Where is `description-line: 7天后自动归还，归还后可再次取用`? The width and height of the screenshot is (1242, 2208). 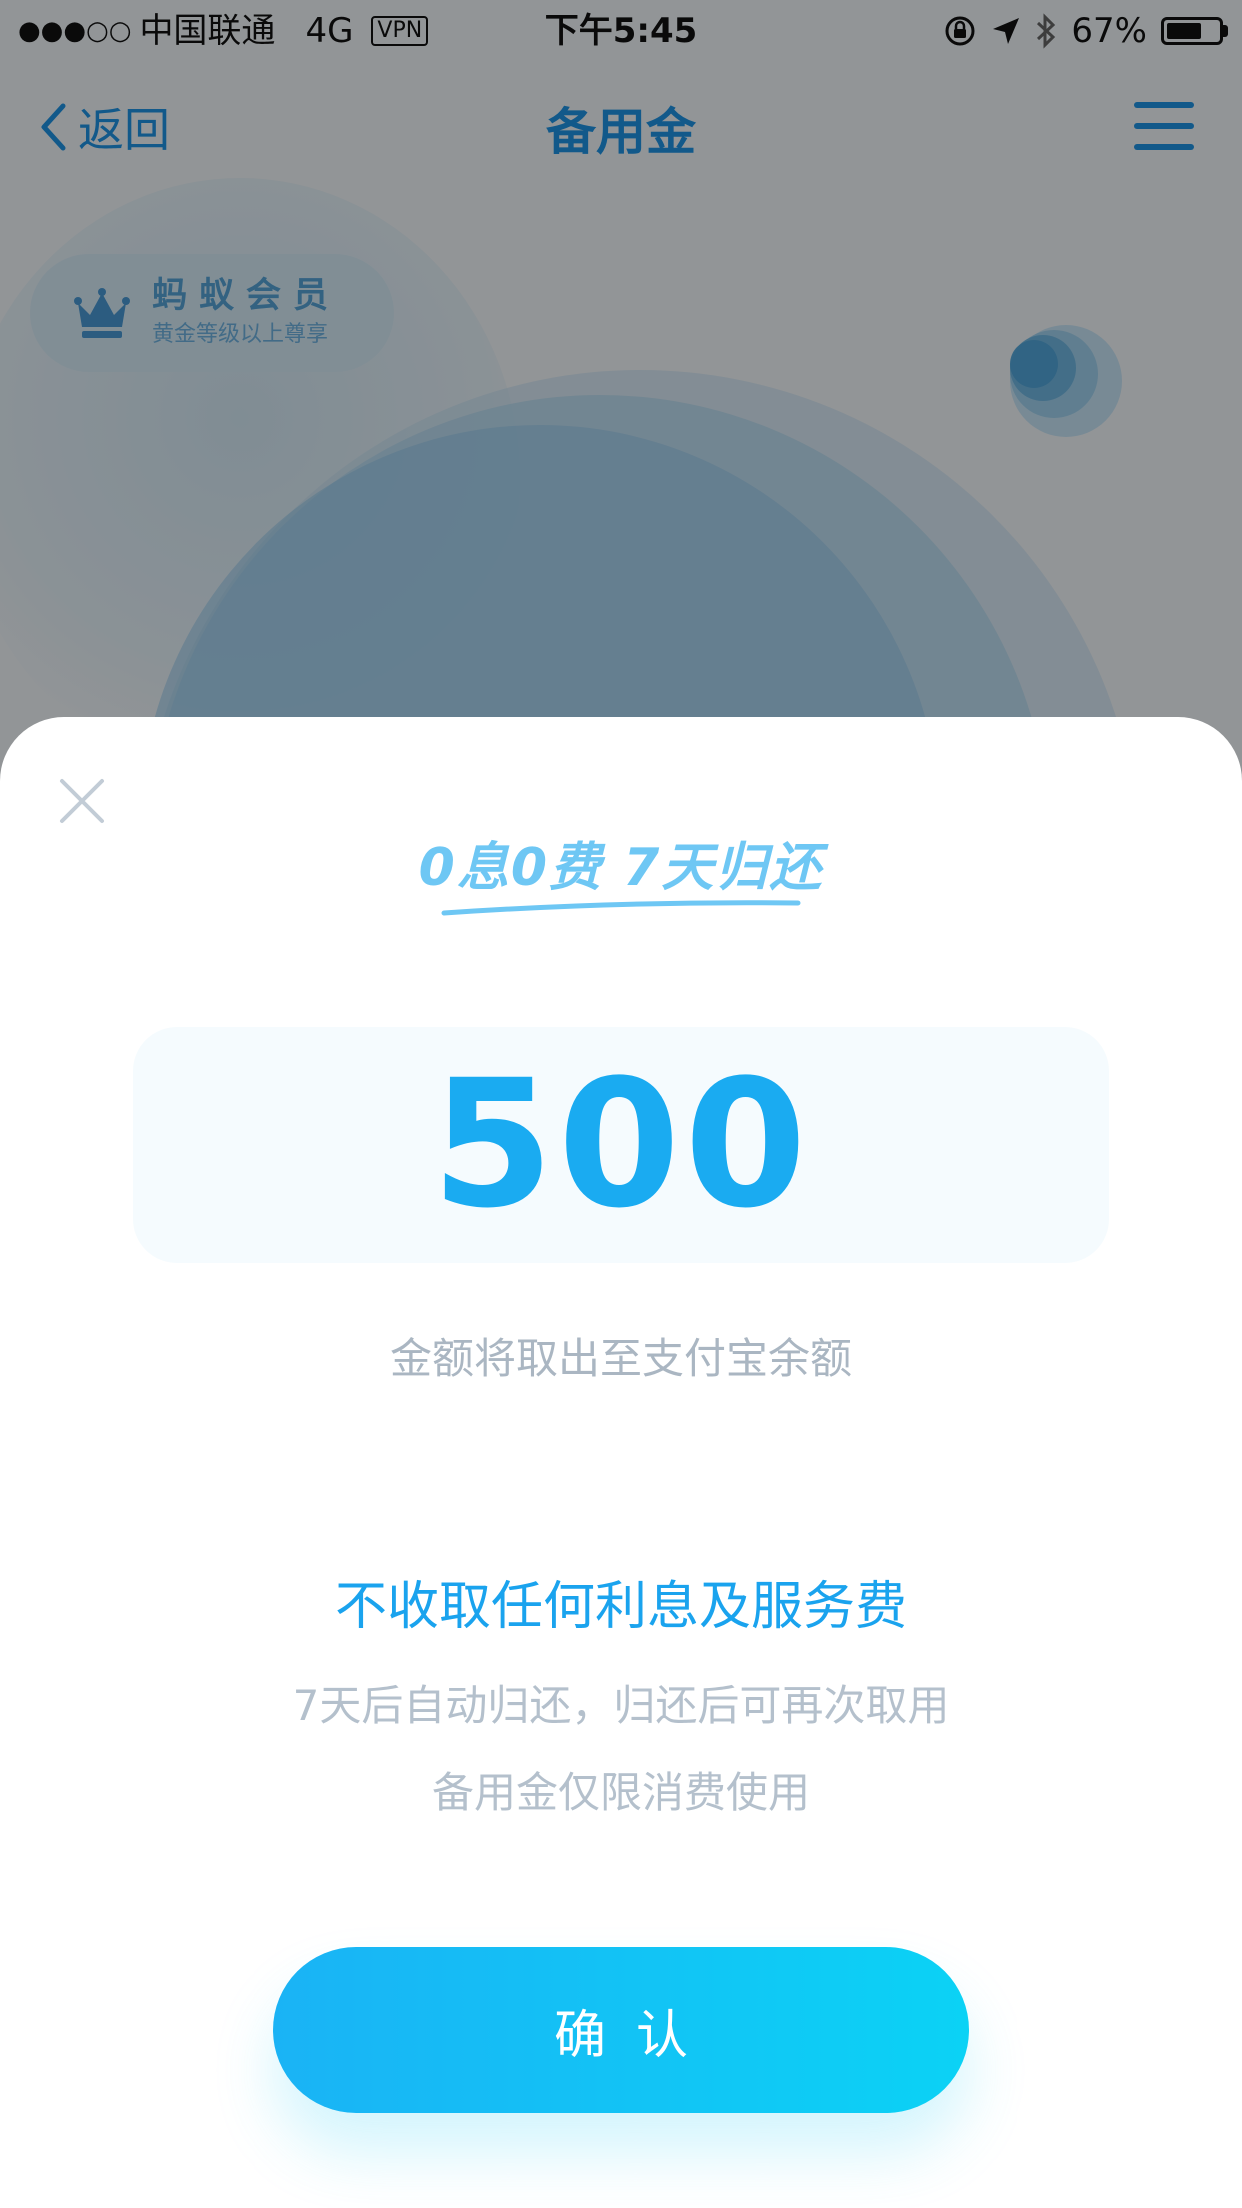 description-line: 7天后自动归还，归还后可再次取用 is located at coordinates (621, 1705).